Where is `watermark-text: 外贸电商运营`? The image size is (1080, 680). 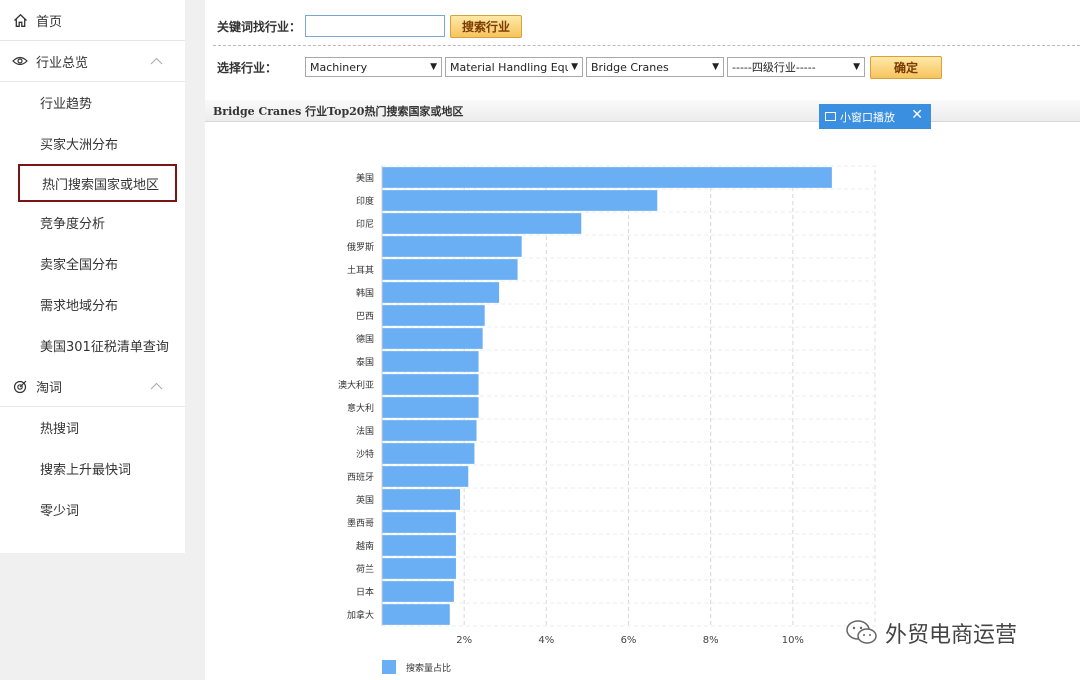
watermark-text: 外贸电商运营 is located at coordinates (951, 635).